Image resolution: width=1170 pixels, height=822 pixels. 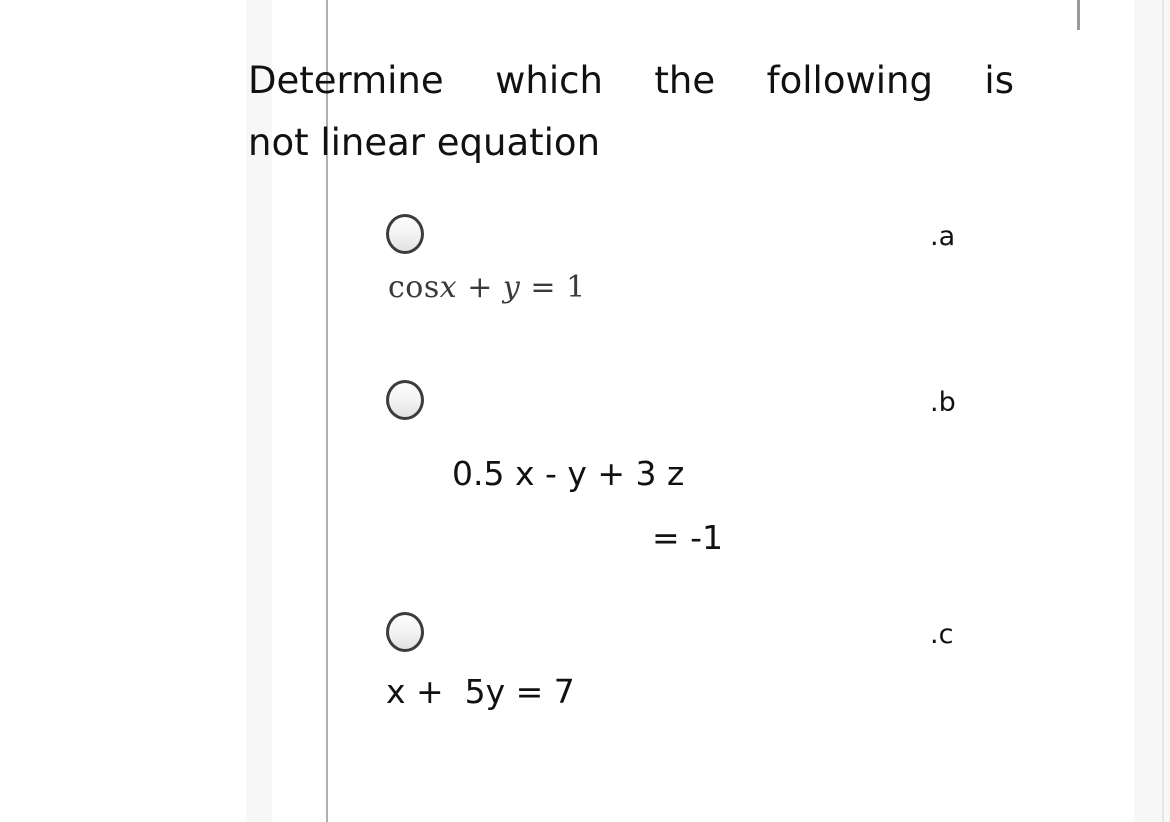 What do you see at coordinates (405, 632) in the screenshot?
I see `radio-button-c` at bounding box center [405, 632].